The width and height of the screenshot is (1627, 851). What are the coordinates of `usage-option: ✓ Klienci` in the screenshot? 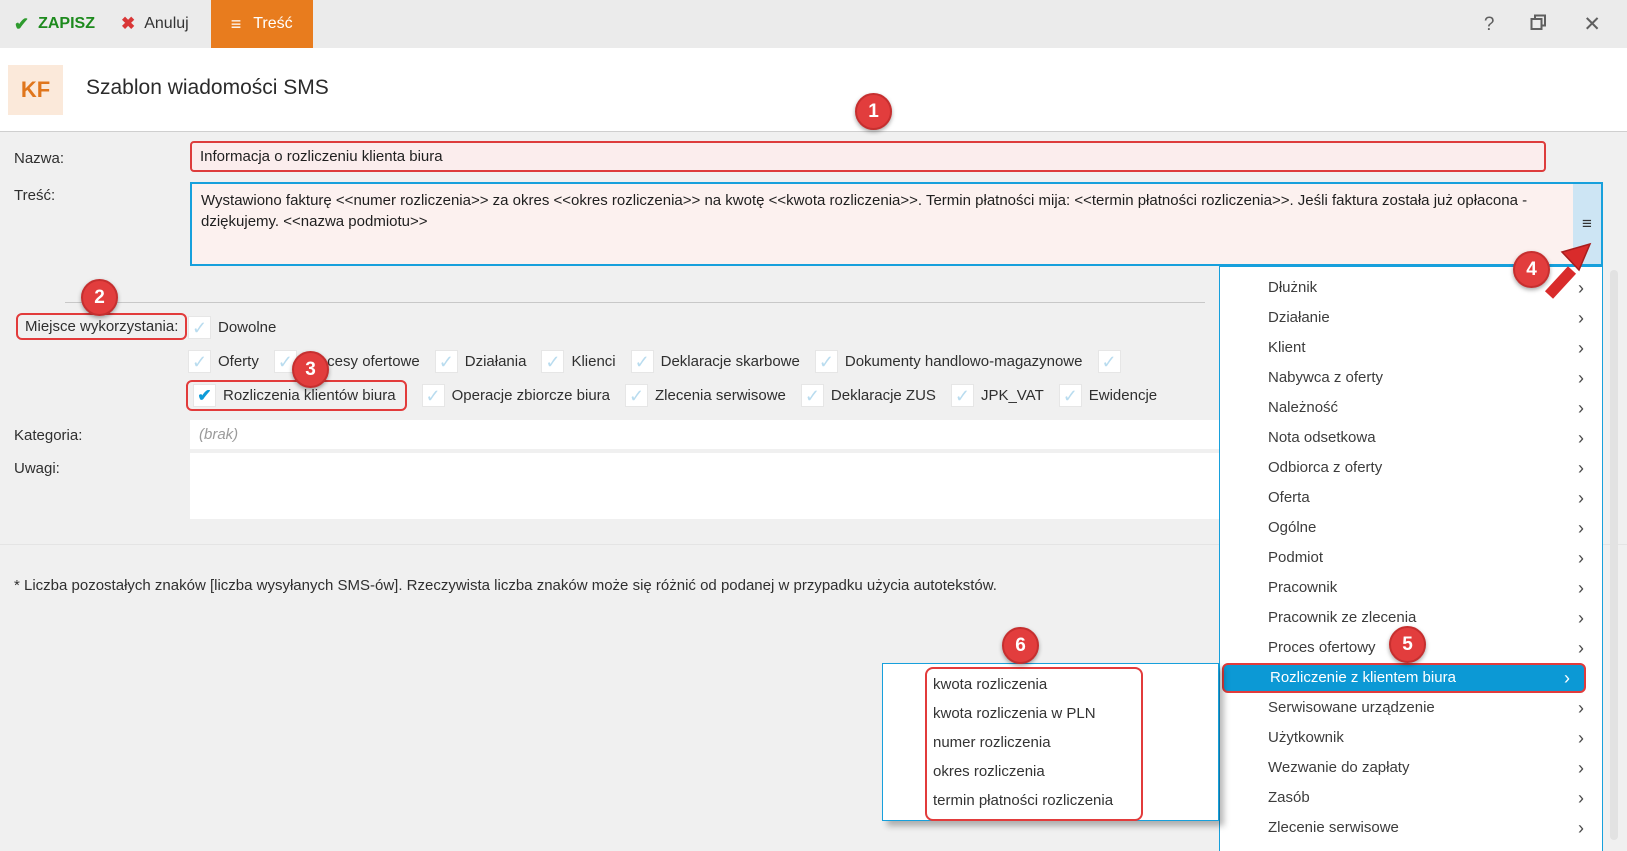 It's located at (578, 361).